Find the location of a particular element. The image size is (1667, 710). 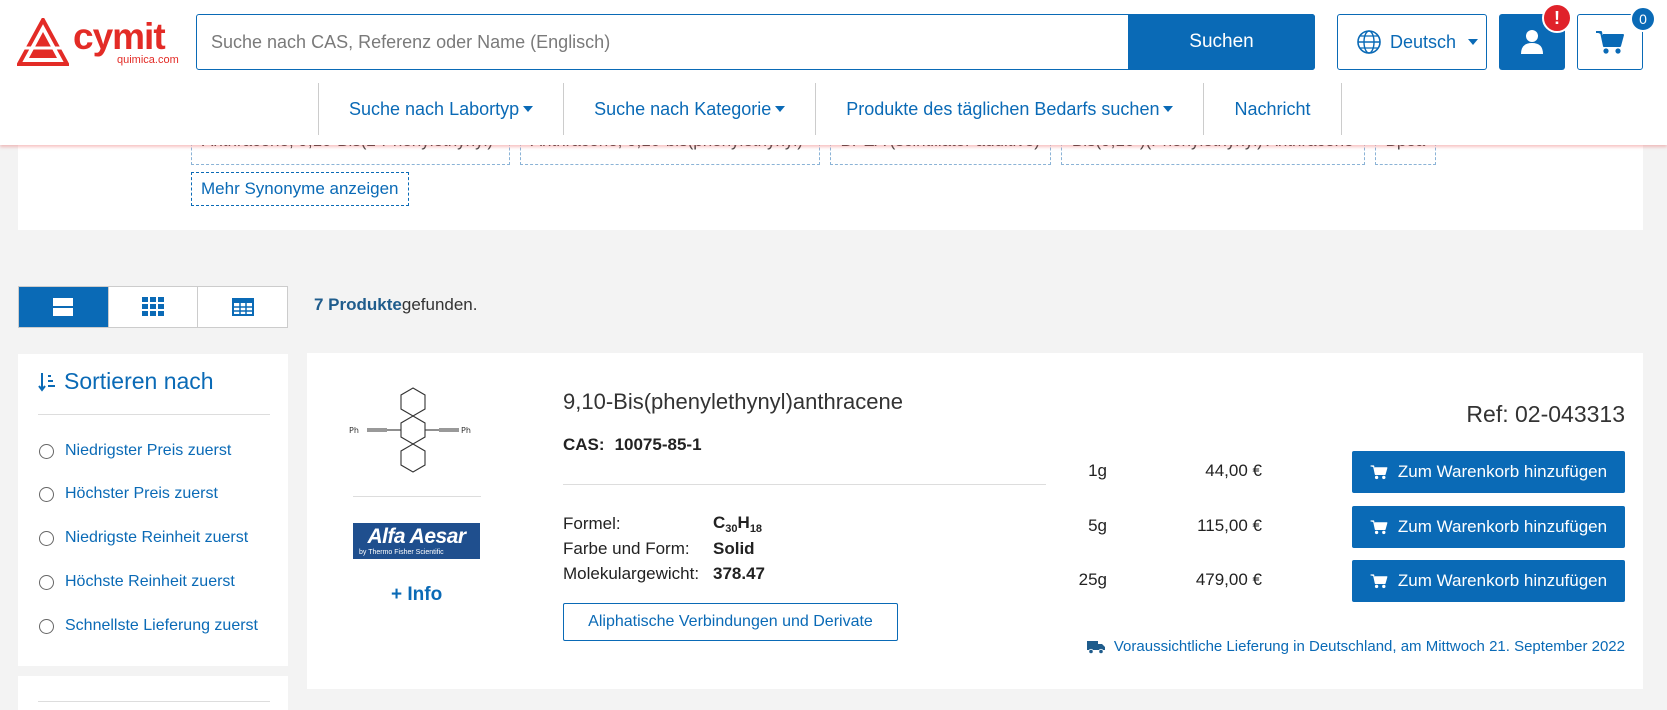

brand-name: Alfa Aesar is located at coordinates (416, 536).